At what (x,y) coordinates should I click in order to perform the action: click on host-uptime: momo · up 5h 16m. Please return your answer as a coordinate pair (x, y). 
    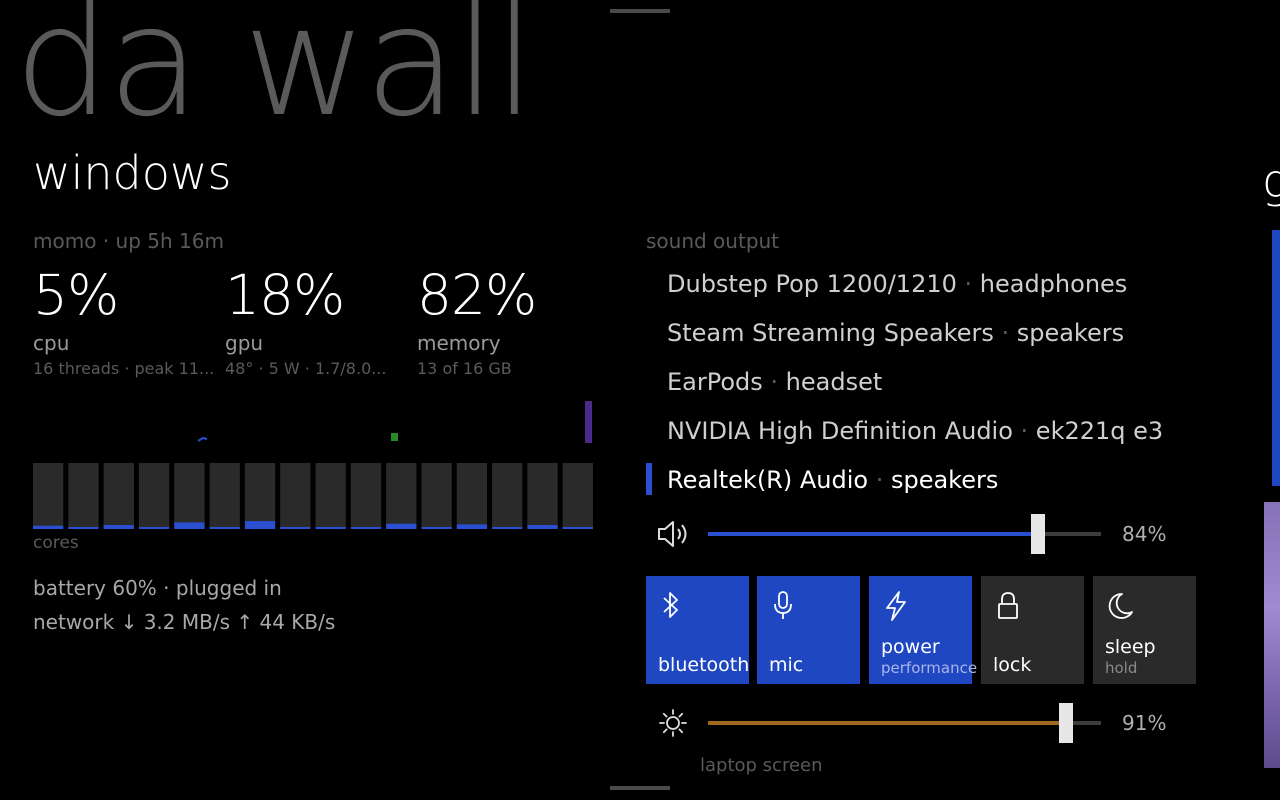
    Looking at the image, I should click on (128, 241).